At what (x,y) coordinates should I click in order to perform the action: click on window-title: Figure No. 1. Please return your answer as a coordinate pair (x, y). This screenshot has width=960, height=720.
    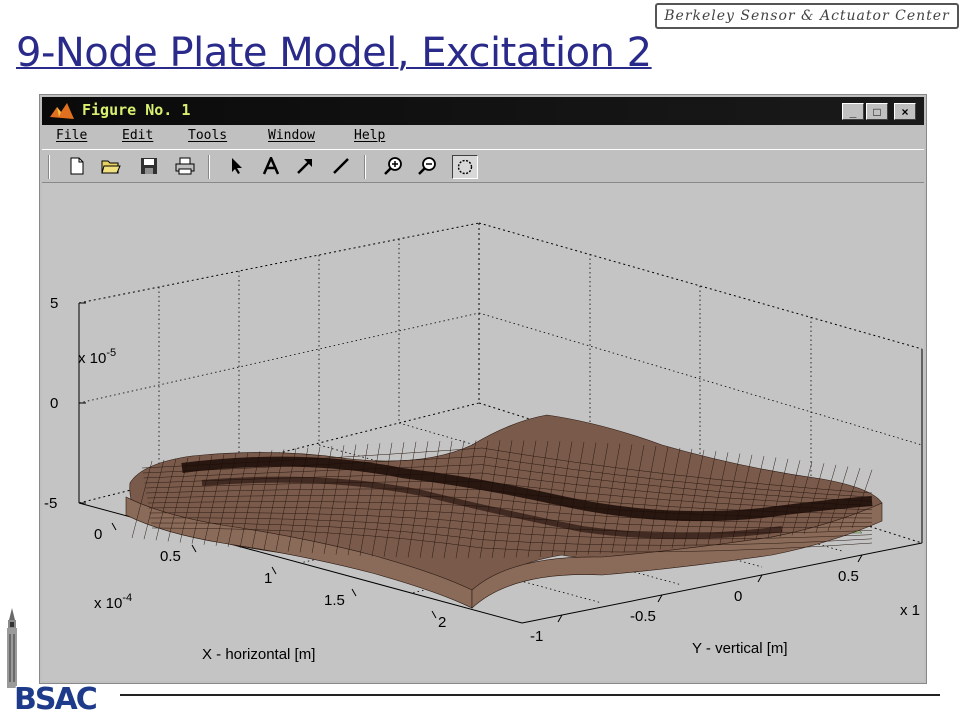
    Looking at the image, I should click on (136, 110).